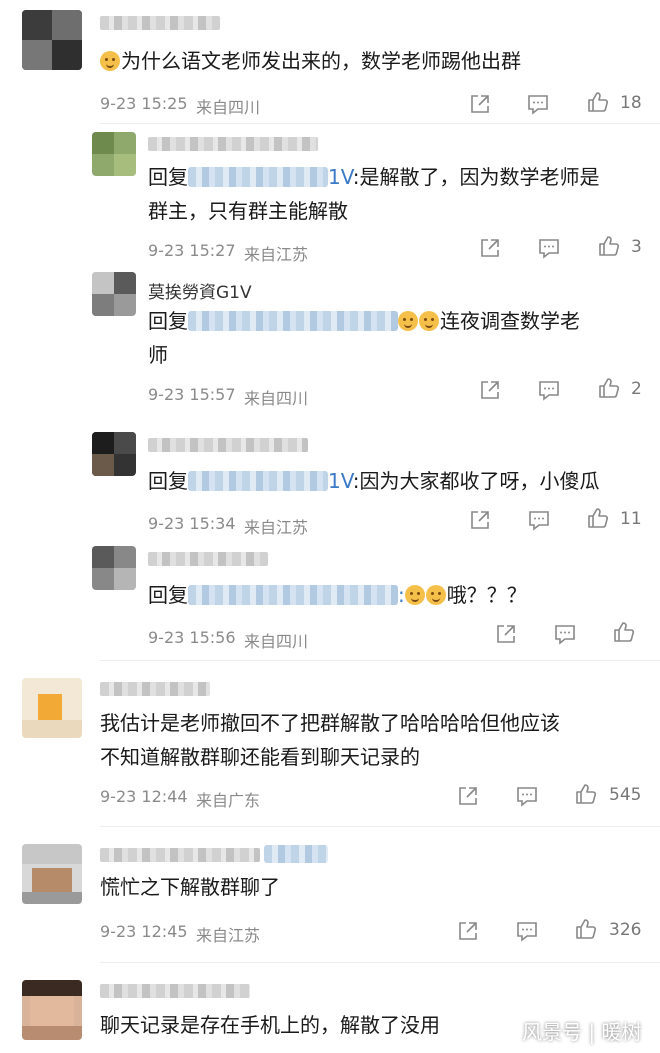 This screenshot has width=660, height=1053. What do you see at coordinates (636, 247) in the screenshot?
I see `like-count: 3` at bounding box center [636, 247].